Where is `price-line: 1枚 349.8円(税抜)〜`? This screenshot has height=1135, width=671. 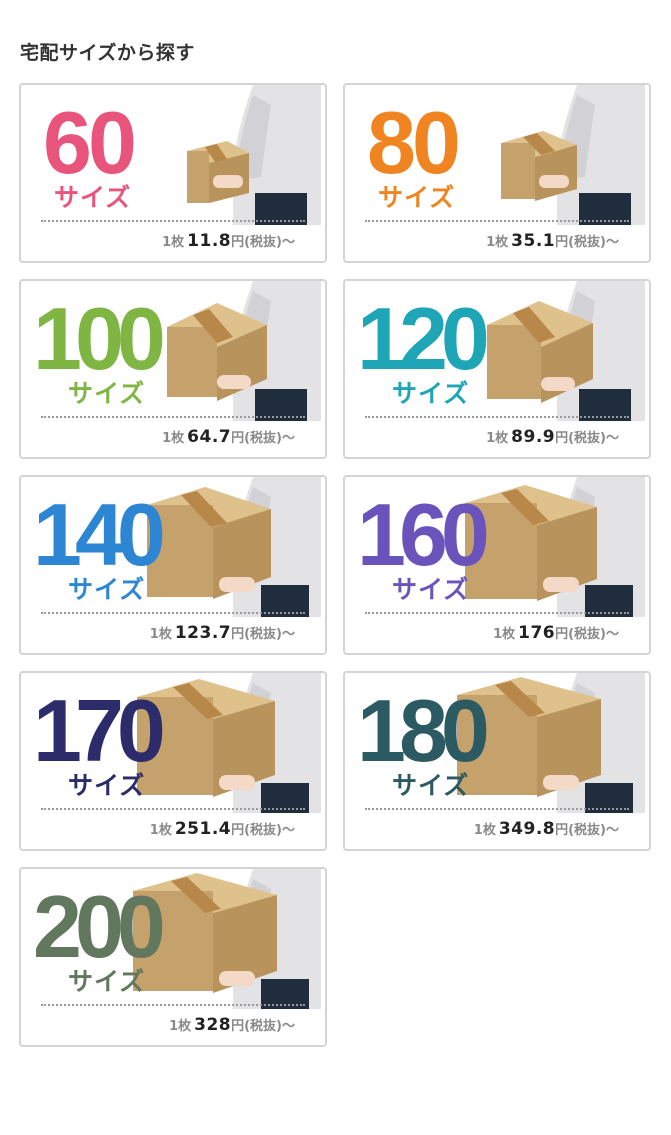
price-line: 1枚 349.8円(税抜)〜 is located at coordinates (546, 829).